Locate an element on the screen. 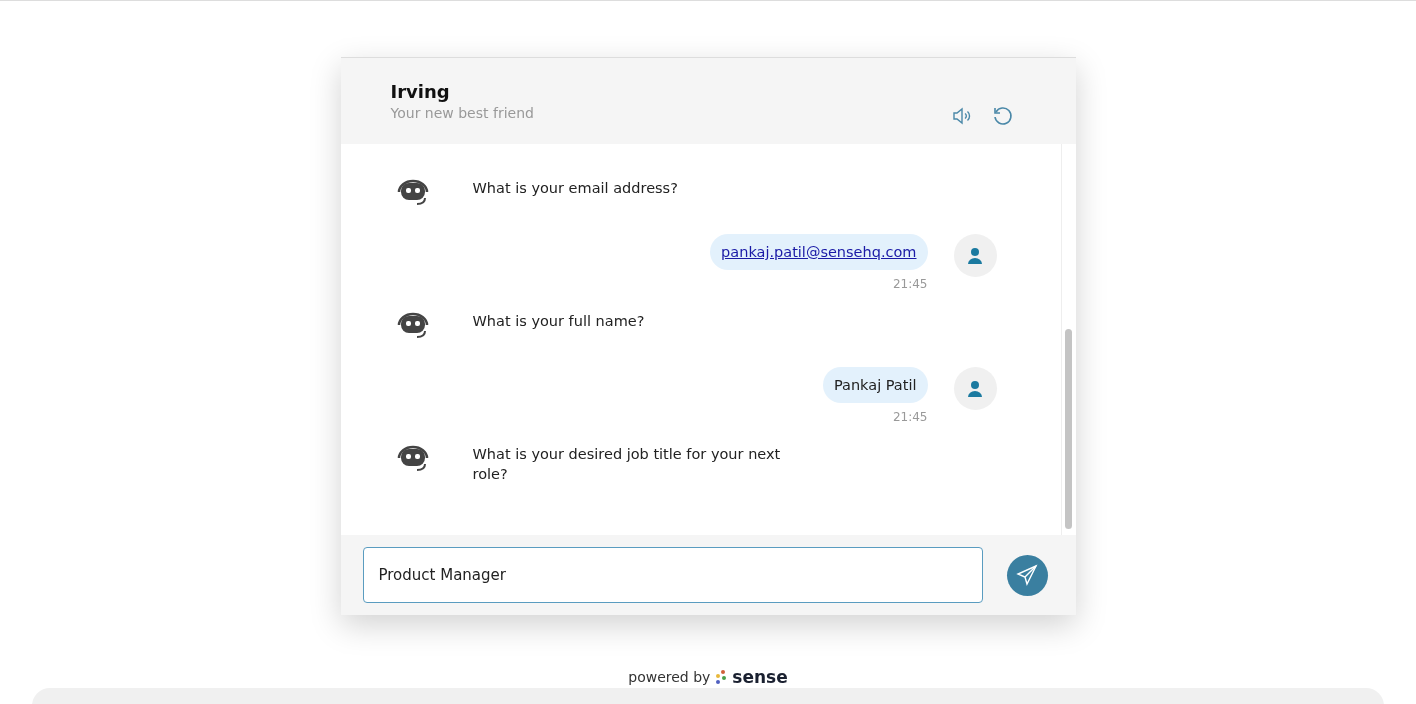 The height and width of the screenshot is (704, 1416). dots-logo-icon is located at coordinates (721, 677).